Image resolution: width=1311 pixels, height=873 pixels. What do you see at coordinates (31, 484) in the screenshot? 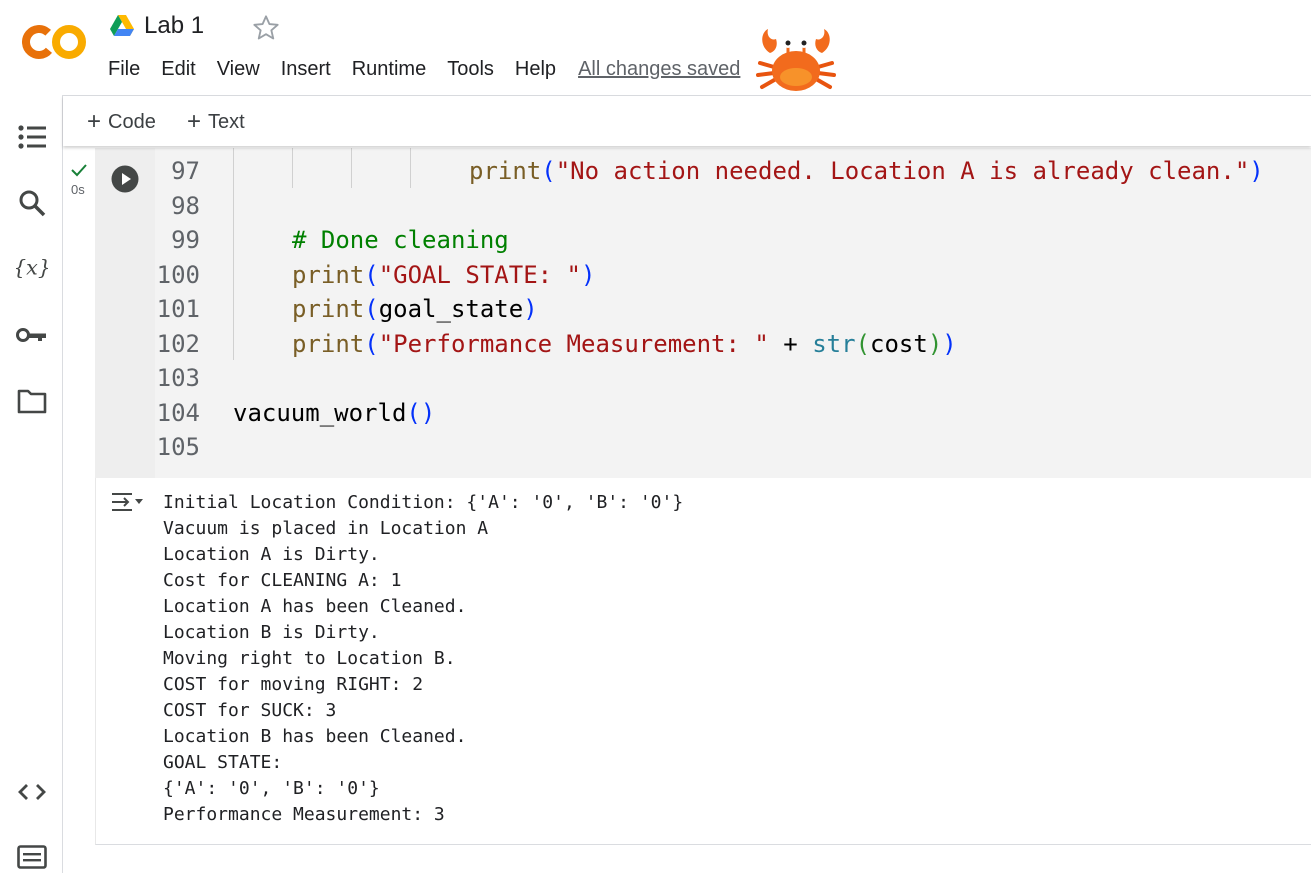
I see `left-sidebar: {x}` at bounding box center [31, 484].